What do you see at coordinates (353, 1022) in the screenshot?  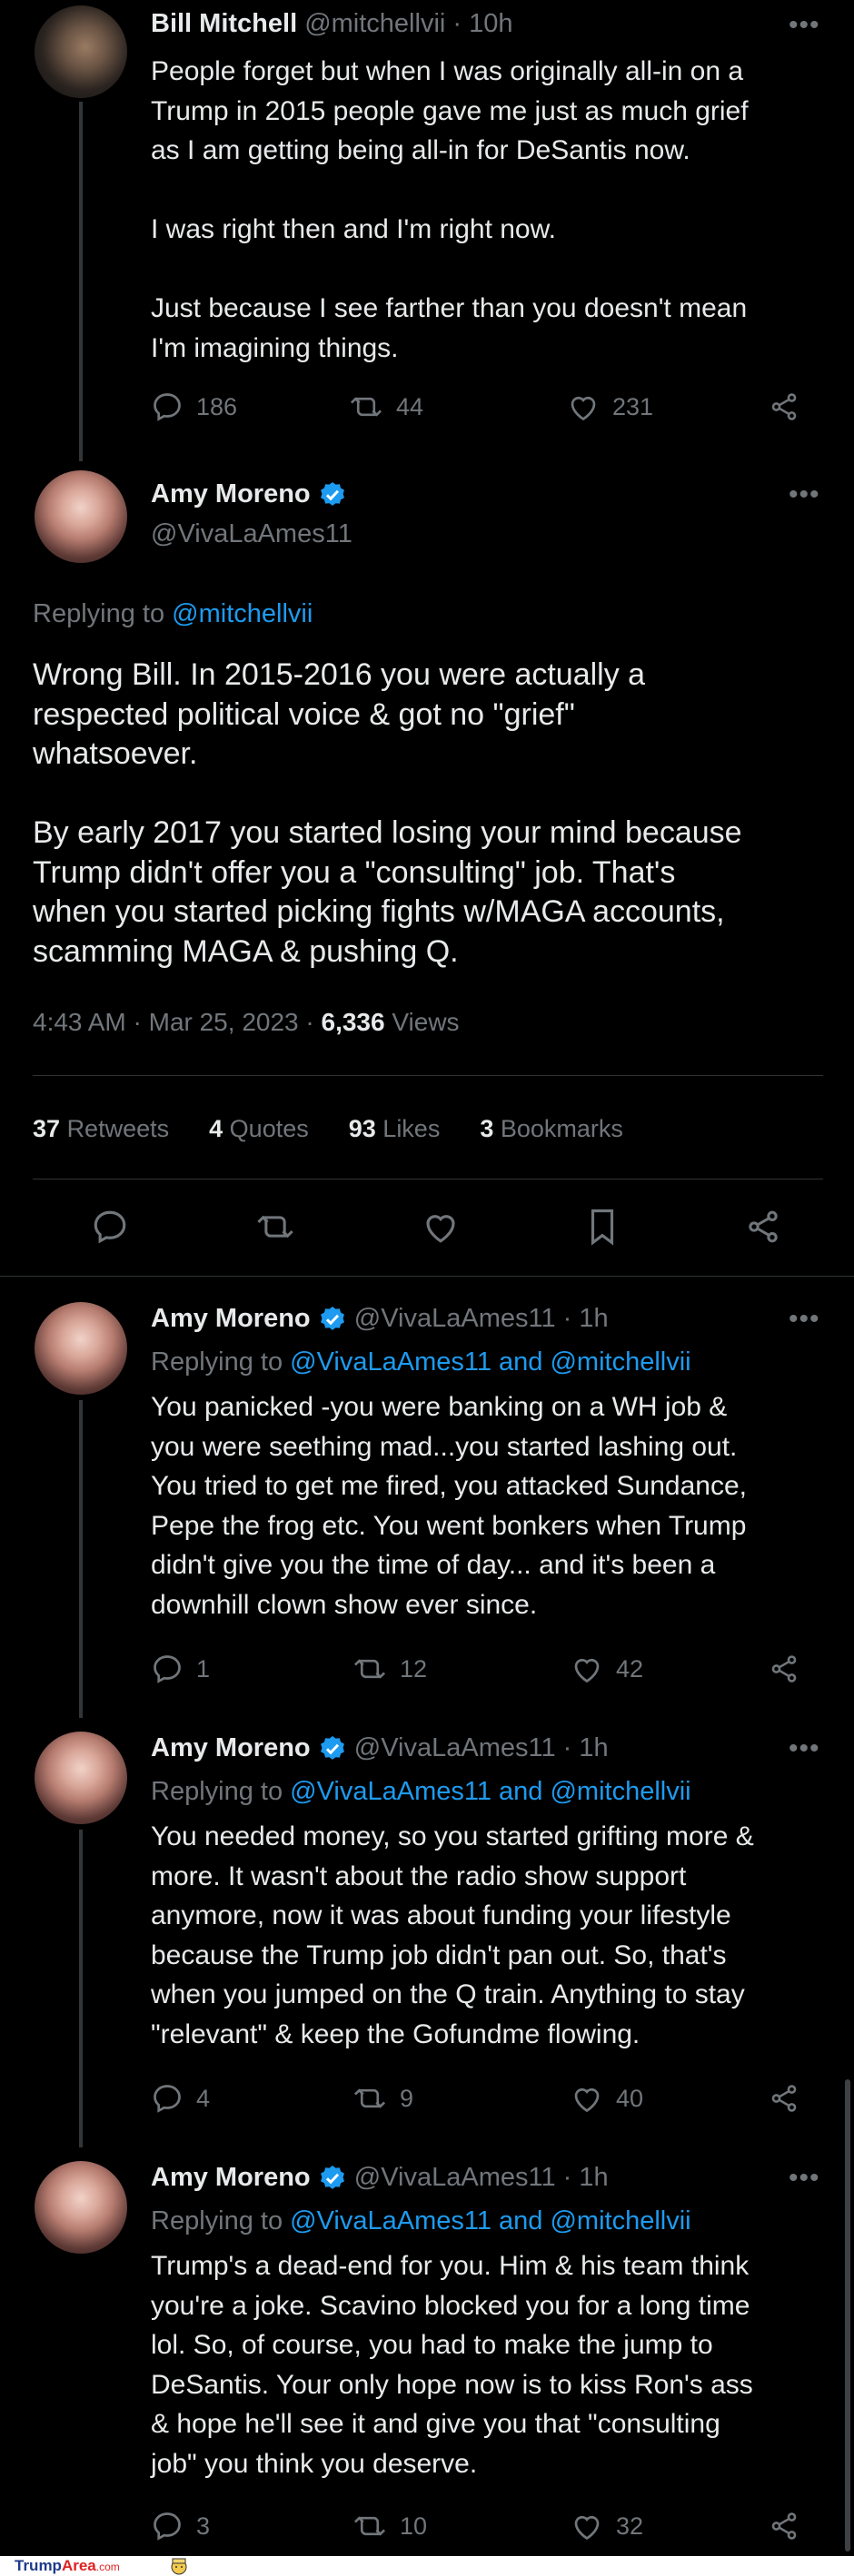 I see `views-count: 6,336` at bounding box center [353, 1022].